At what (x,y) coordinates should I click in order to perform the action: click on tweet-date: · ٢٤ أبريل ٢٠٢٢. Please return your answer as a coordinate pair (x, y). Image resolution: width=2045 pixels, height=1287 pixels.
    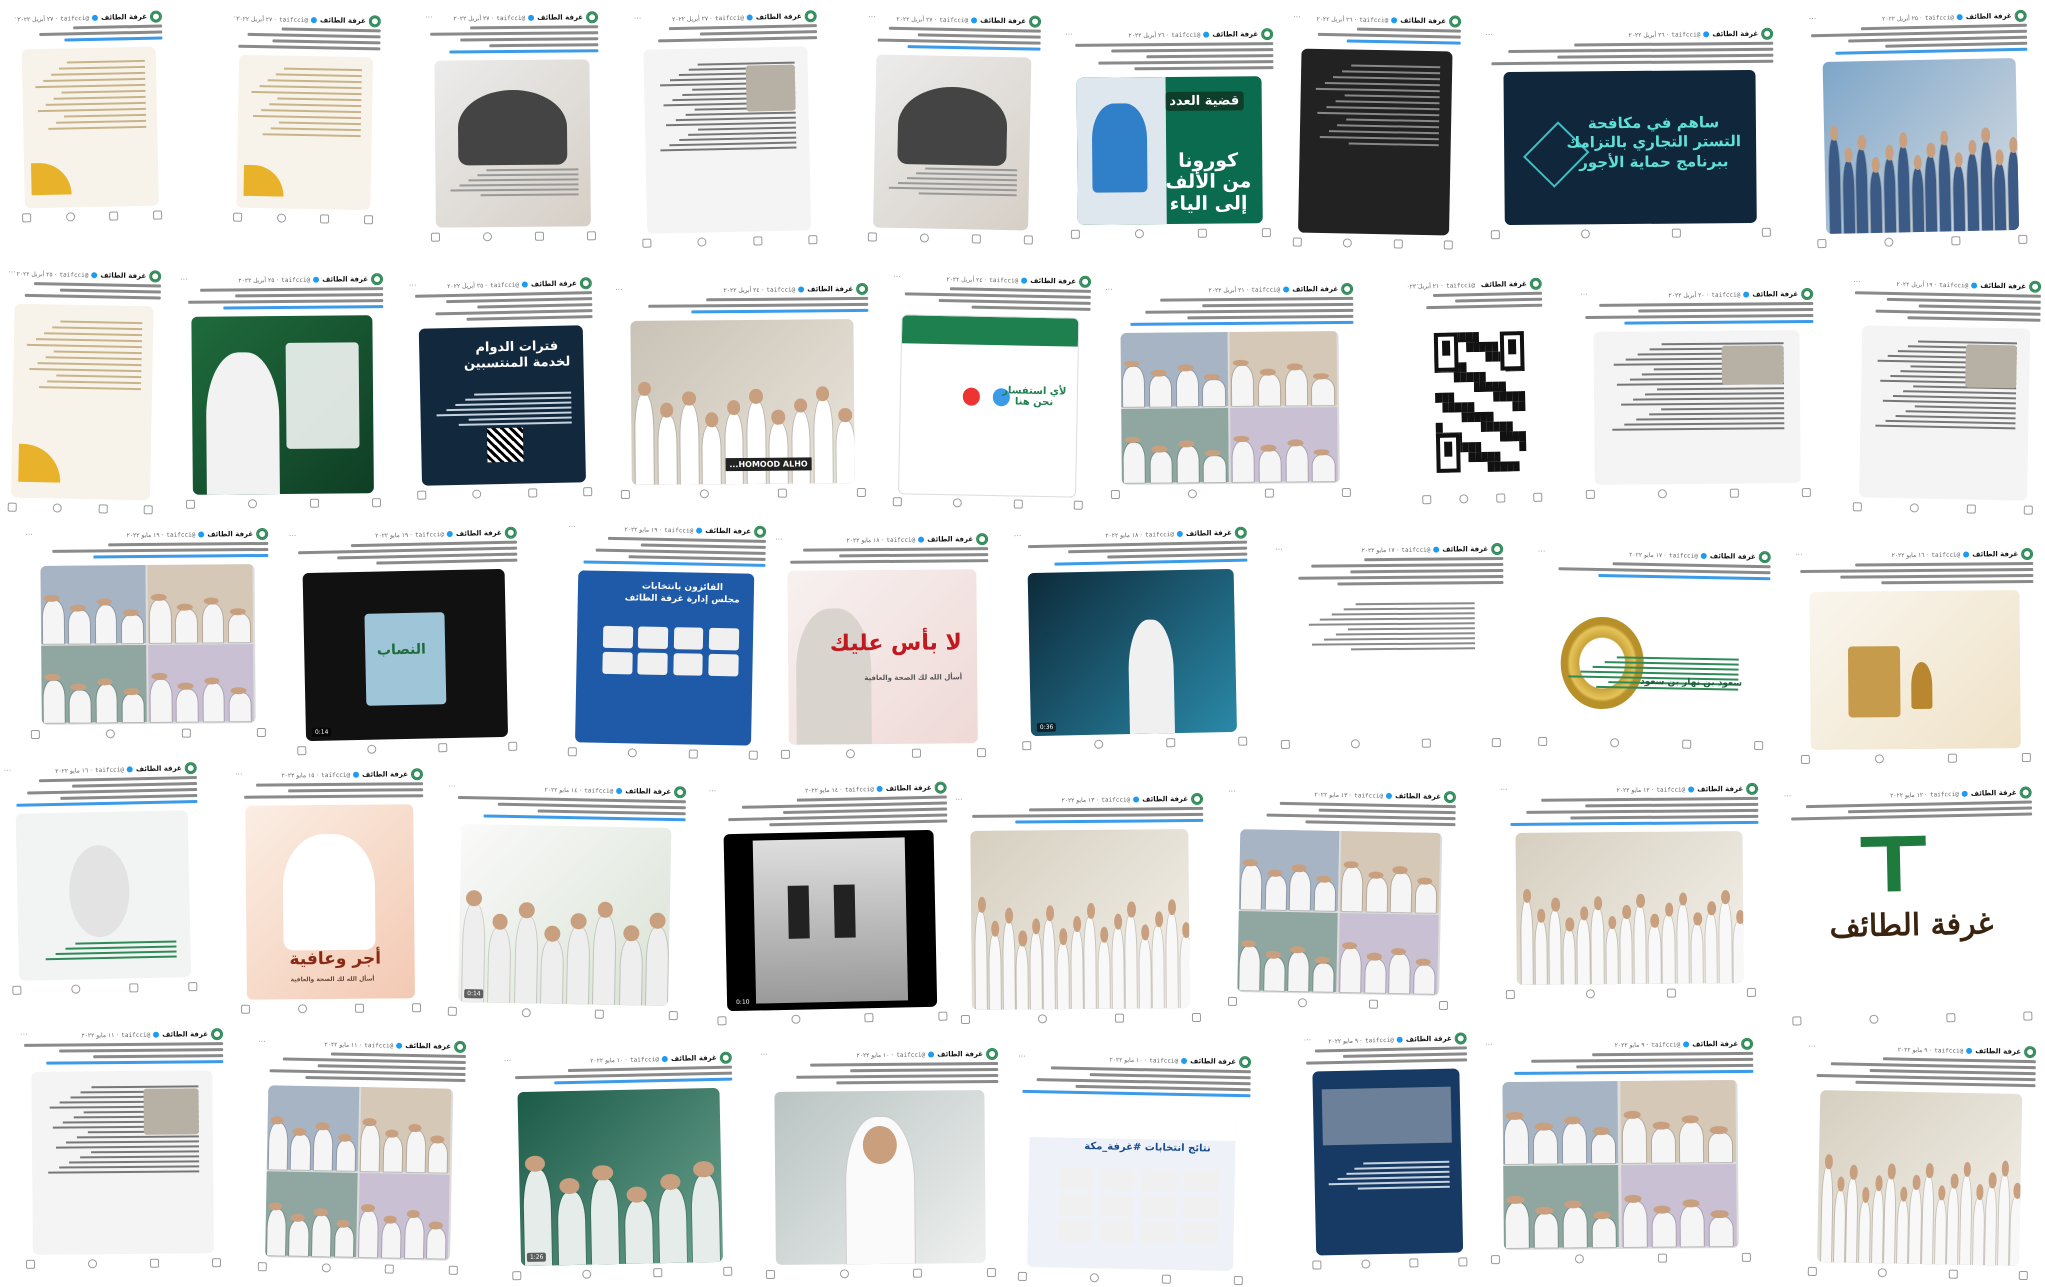
    Looking at the image, I should click on (966, 280).